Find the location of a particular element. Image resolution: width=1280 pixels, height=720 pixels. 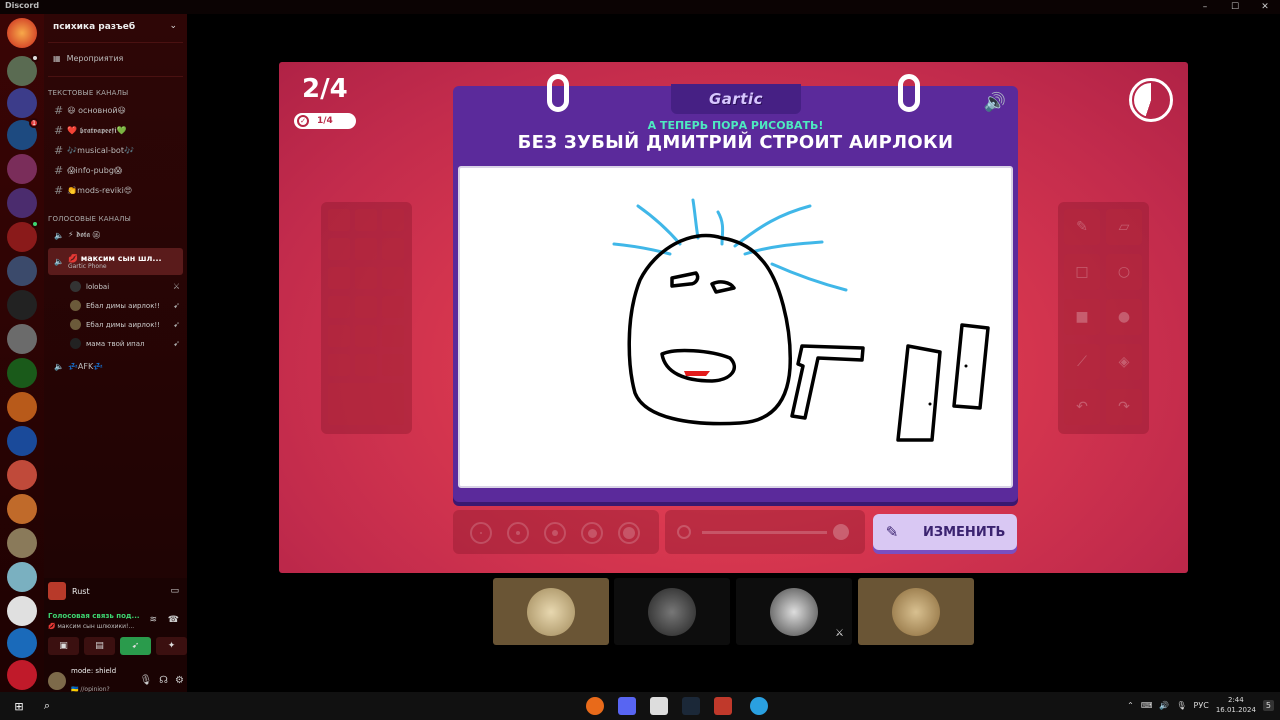

activity-button: ➹ is located at coordinates (135, 646).